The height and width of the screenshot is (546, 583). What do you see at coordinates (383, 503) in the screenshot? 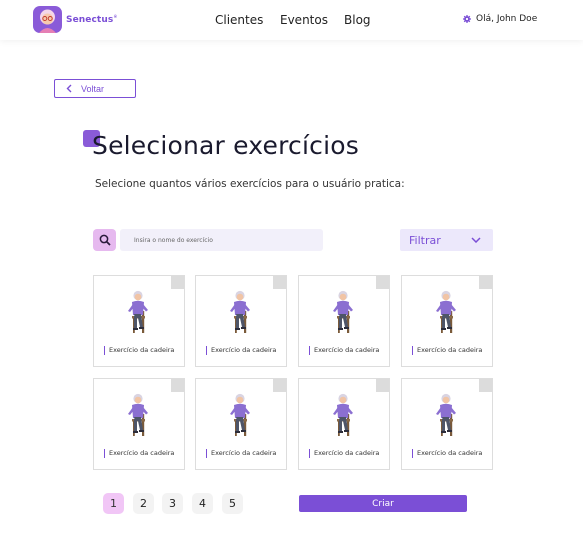
I see `create-button: Criar` at bounding box center [383, 503].